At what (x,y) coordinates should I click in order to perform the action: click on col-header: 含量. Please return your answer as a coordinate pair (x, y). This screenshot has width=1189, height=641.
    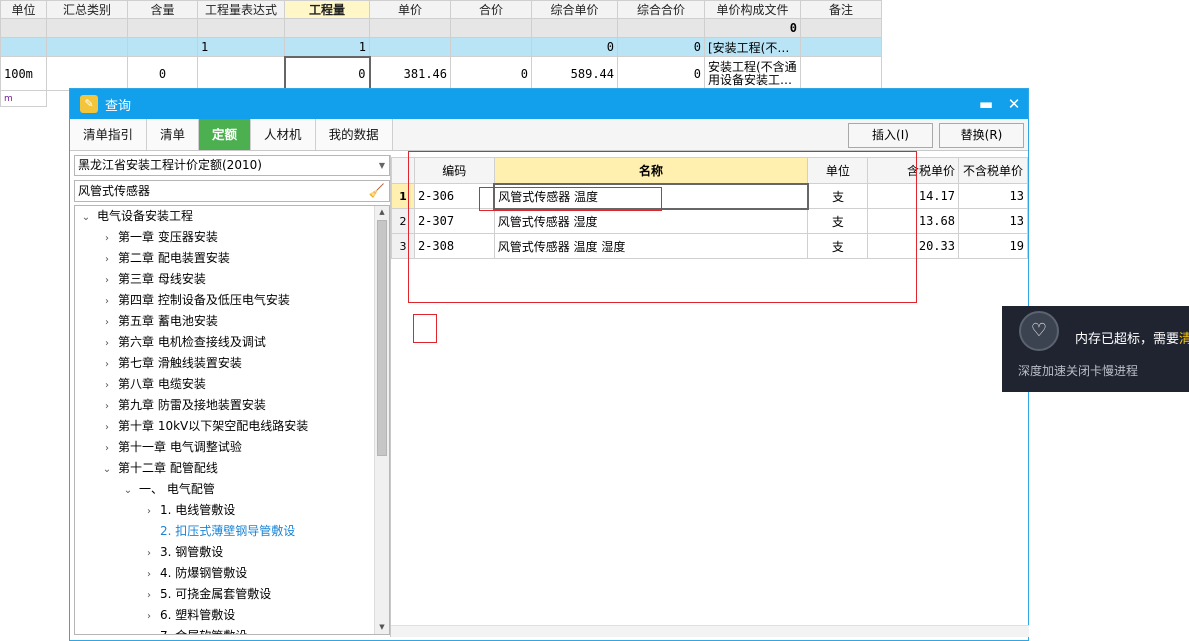
    Looking at the image, I should click on (162, 9).